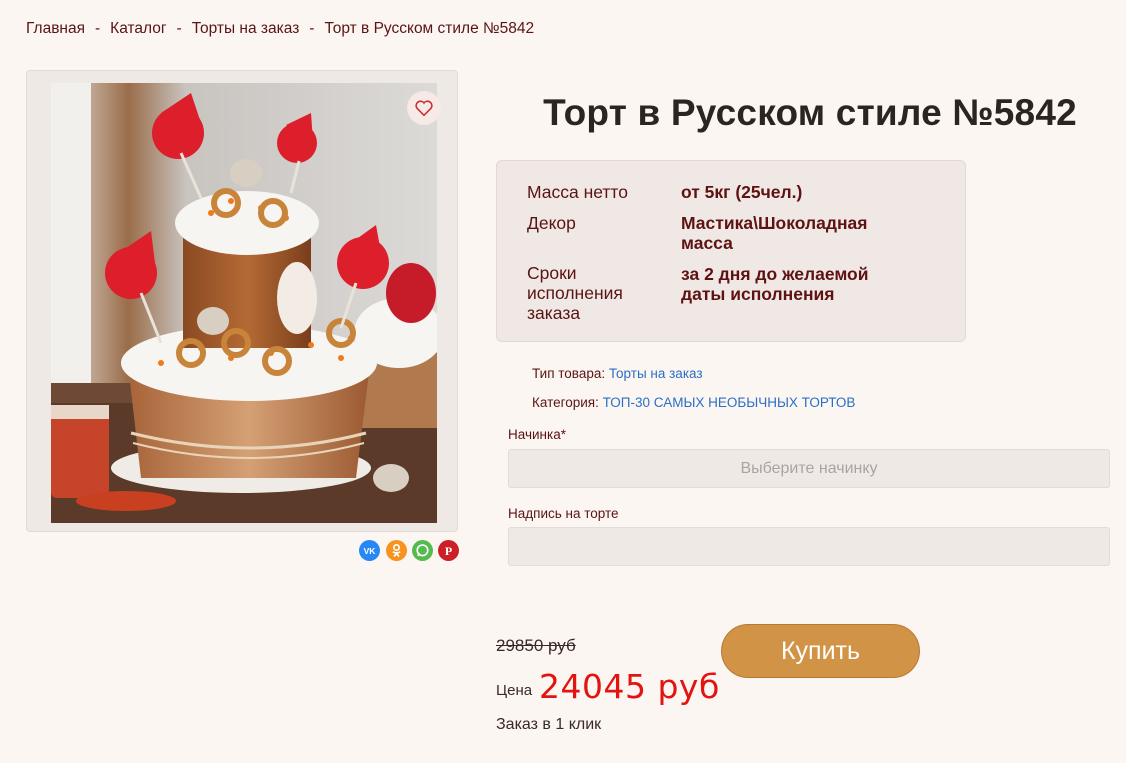 The width and height of the screenshot is (1126, 763). What do you see at coordinates (774, 233) in the screenshot?
I see `spec-value-decor: Мастика\Шоколадная масса` at bounding box center [774, 233].